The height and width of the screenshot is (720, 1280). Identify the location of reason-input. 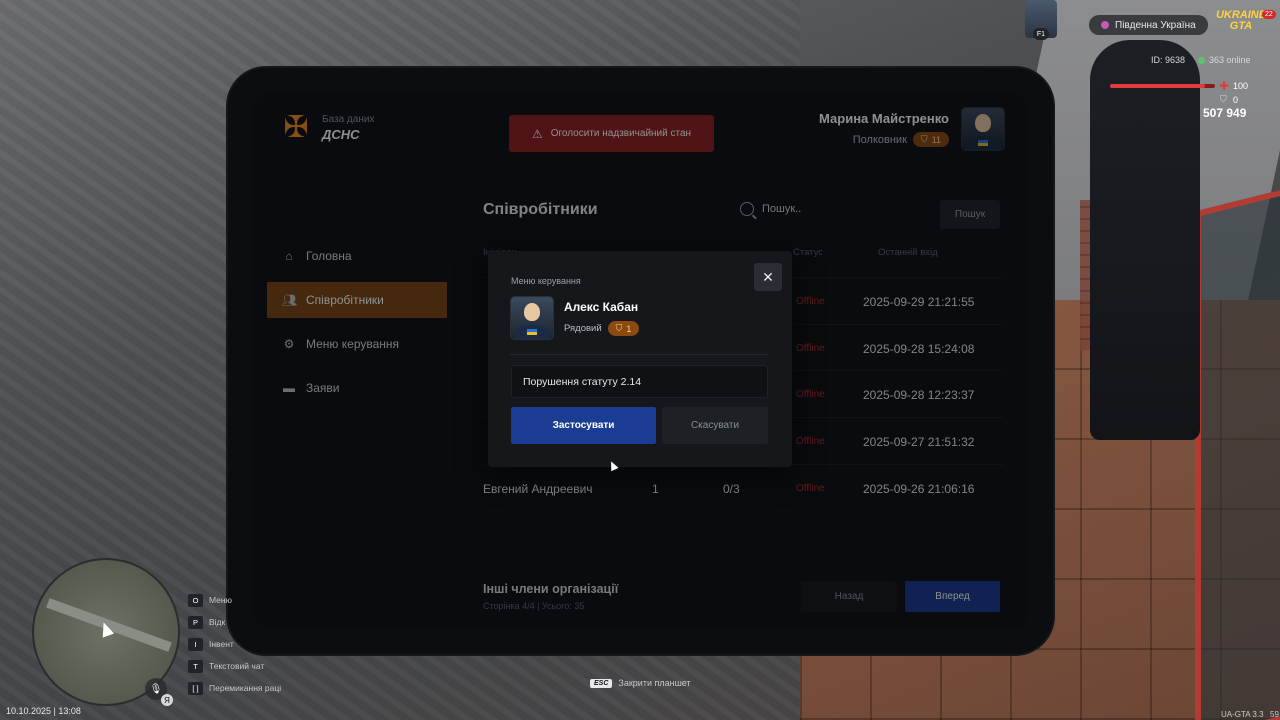
(639, 381).